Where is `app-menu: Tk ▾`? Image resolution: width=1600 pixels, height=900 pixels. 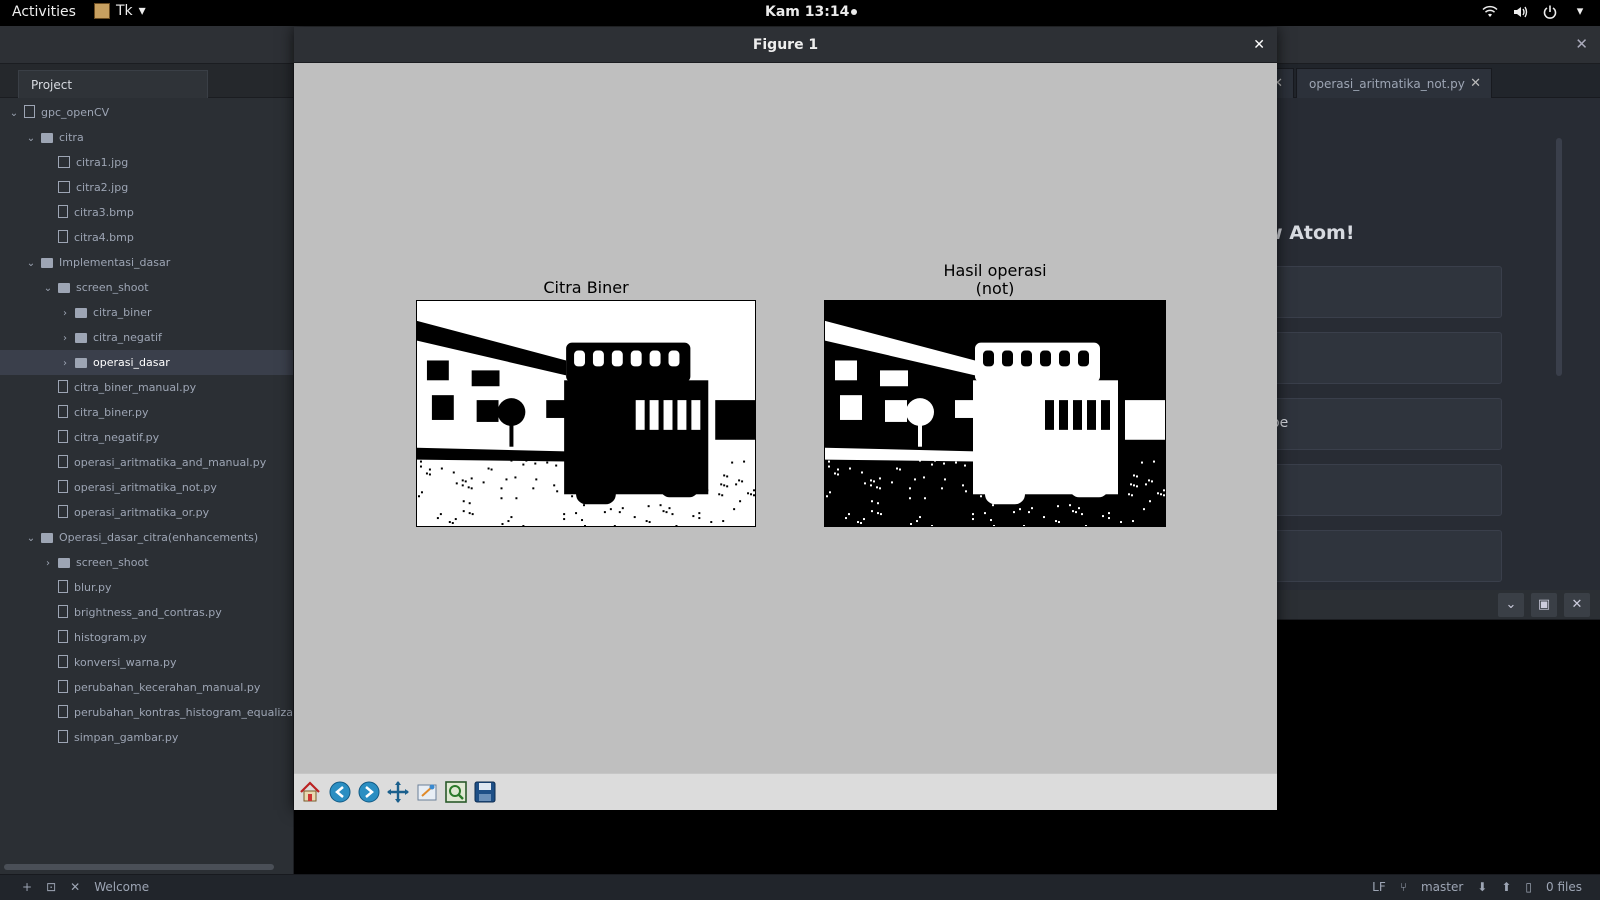
app-menu: Tk ▾ is located at coordinates (120, 11).